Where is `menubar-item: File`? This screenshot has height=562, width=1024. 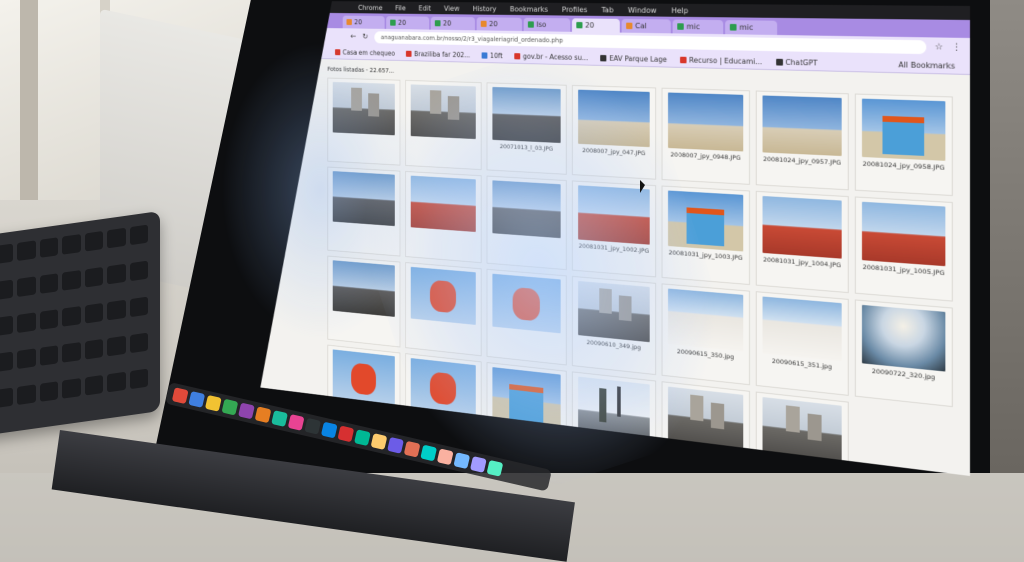 menubar-item: File is located at coordinates (400, 8).